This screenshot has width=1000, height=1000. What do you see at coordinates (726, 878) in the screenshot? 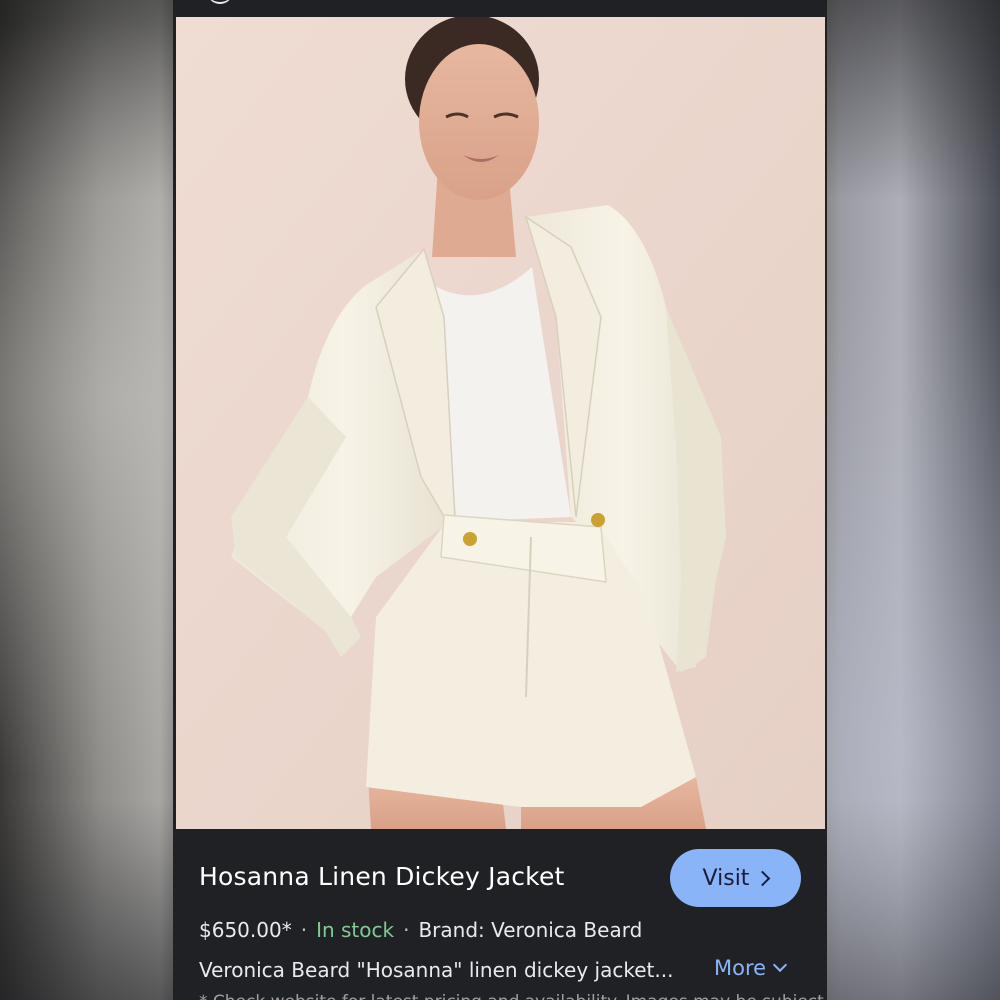
I see `visit-label: Visit` at bounding box center [726, 878].